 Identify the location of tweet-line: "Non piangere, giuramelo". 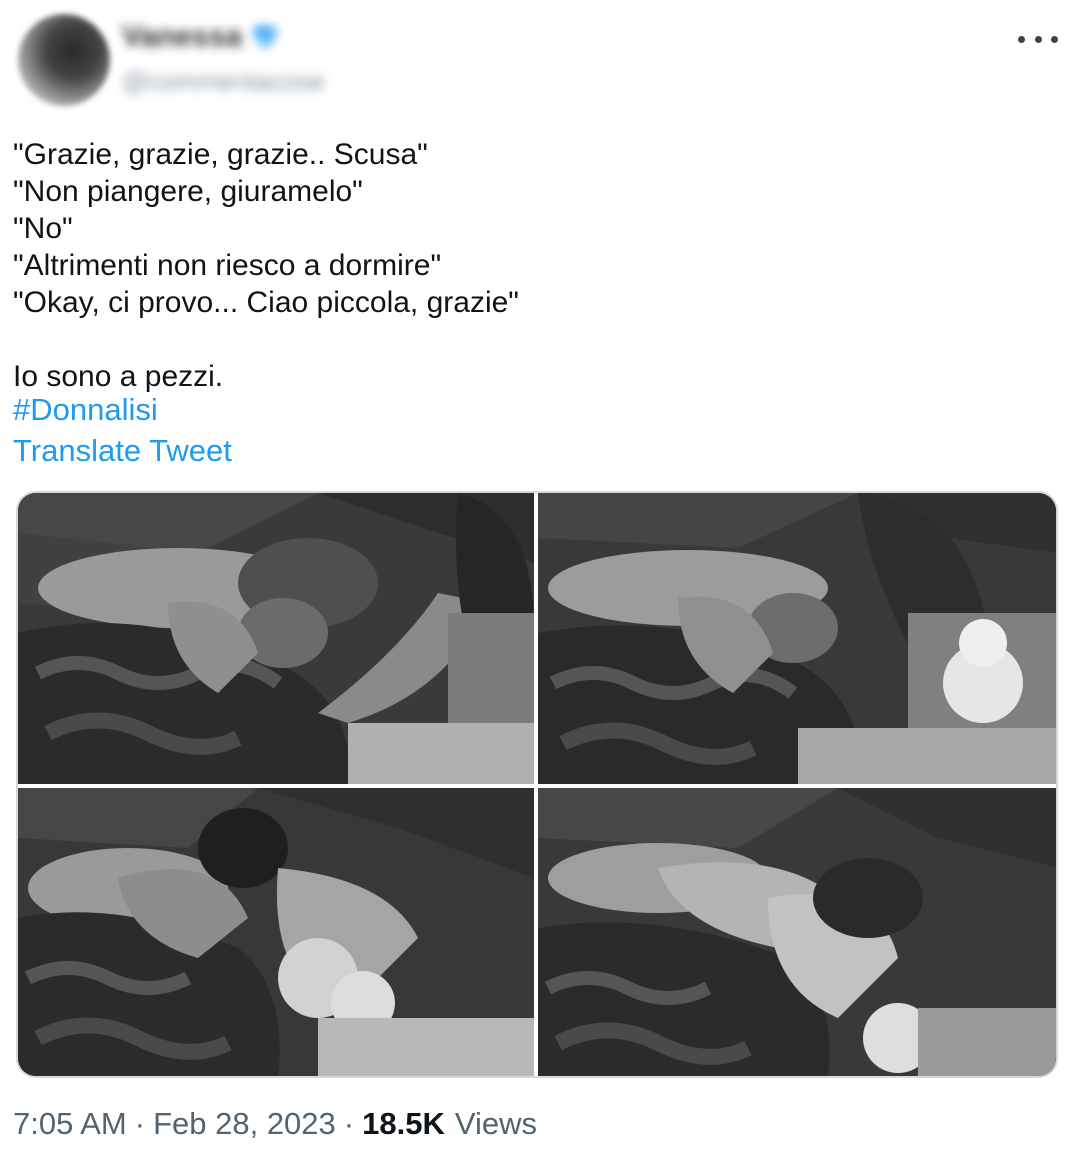
(188, 191).